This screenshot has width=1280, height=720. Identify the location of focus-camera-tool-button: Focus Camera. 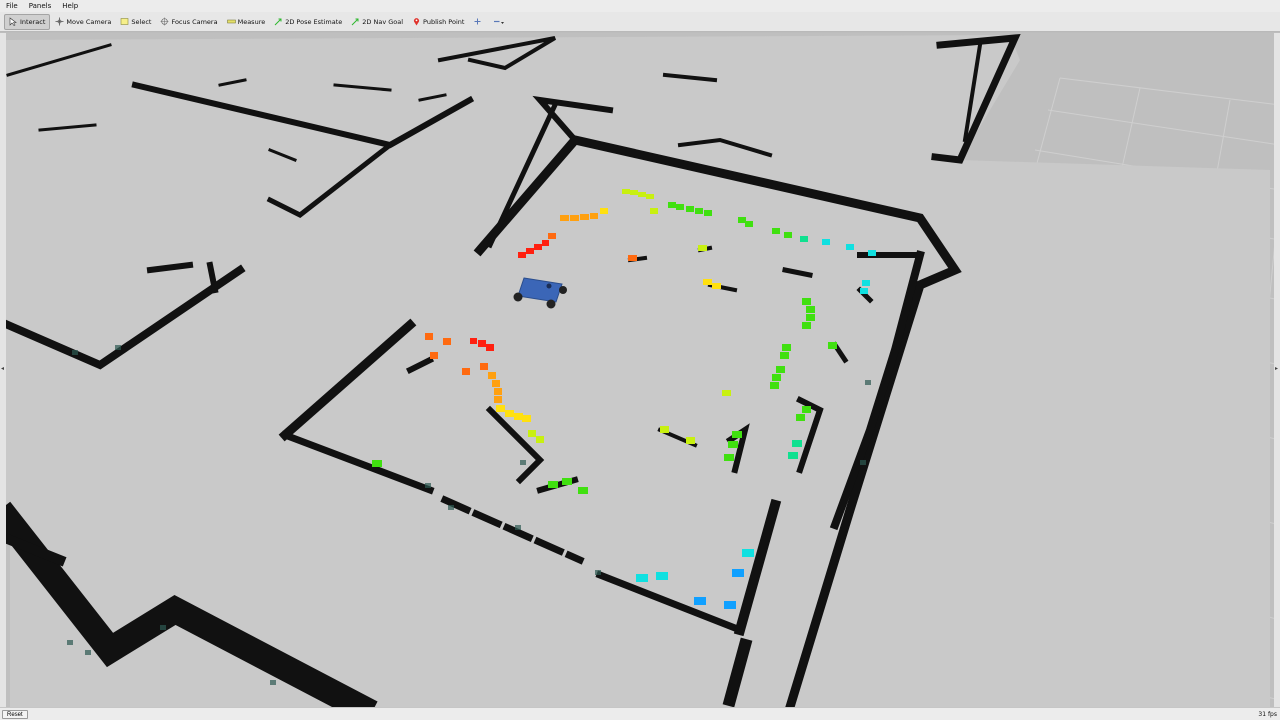
(188, 22).